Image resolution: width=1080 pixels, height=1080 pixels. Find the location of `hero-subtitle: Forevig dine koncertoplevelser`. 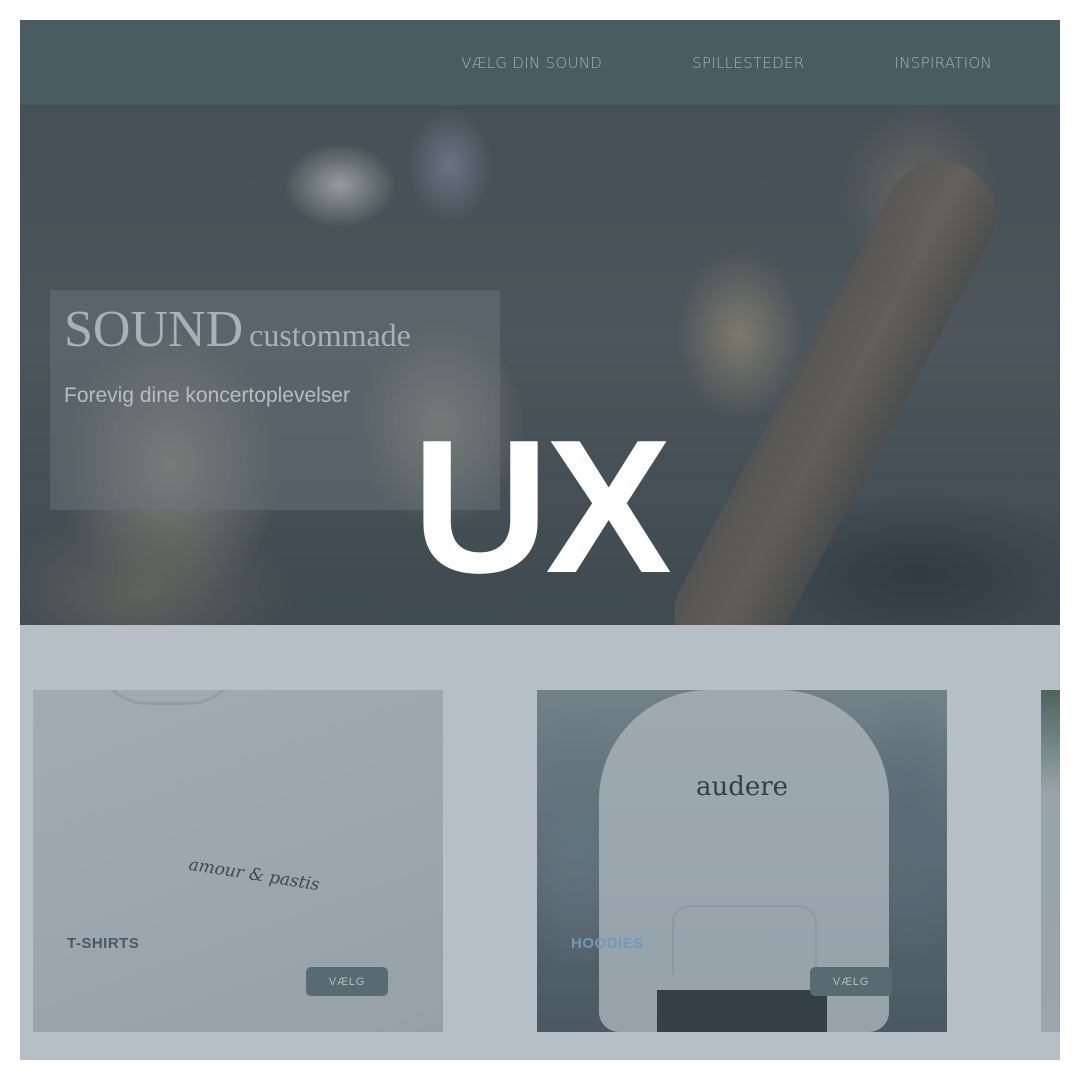

hero-subtitle: Forevig dine koncertoplevelser is located at coordinates (207, 395).